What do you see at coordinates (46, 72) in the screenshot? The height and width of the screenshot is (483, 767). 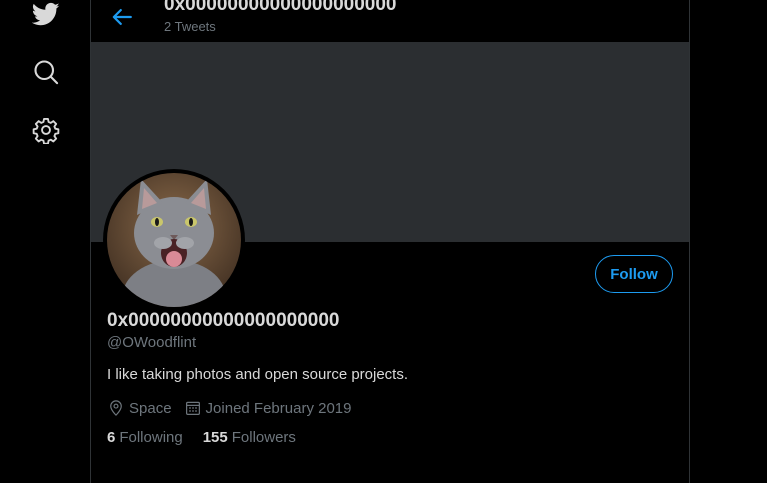 I see `search-icon` at bounding box center [46, 72].